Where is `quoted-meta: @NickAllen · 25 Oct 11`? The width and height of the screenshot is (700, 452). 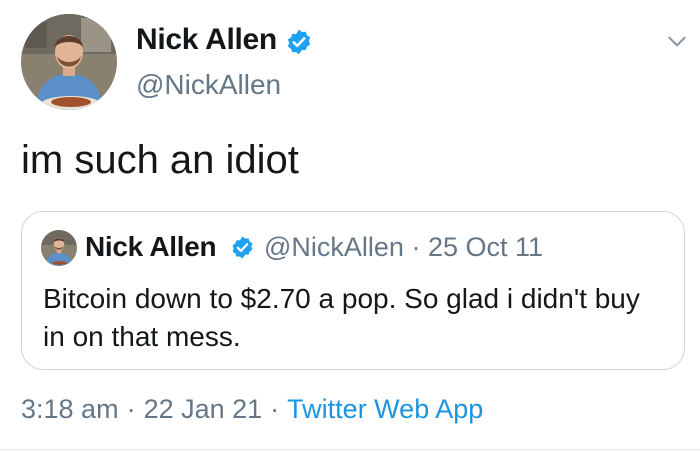
quoted-meta: @NickAllen · 25 Oct 11 is located at coordinates (403, 247).